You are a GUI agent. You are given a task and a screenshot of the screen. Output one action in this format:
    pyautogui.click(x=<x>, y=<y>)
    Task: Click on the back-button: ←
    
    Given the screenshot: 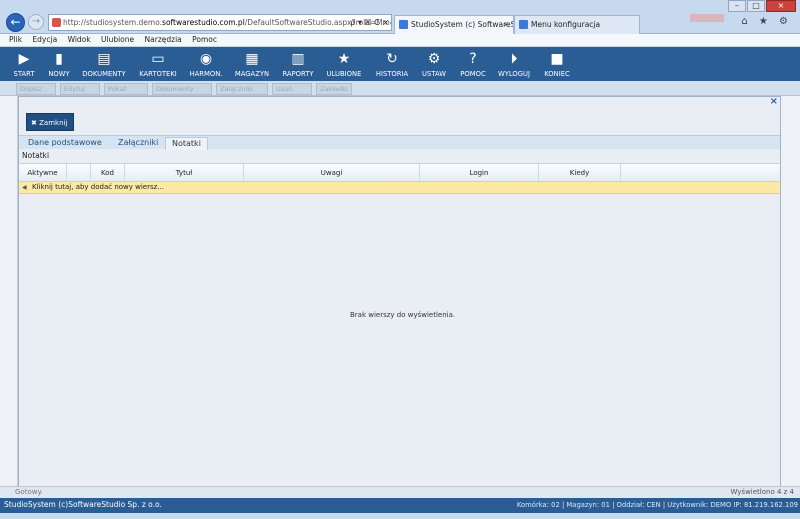 What is the action you would take?
    pyautogui.click(x=15, y=22)
    